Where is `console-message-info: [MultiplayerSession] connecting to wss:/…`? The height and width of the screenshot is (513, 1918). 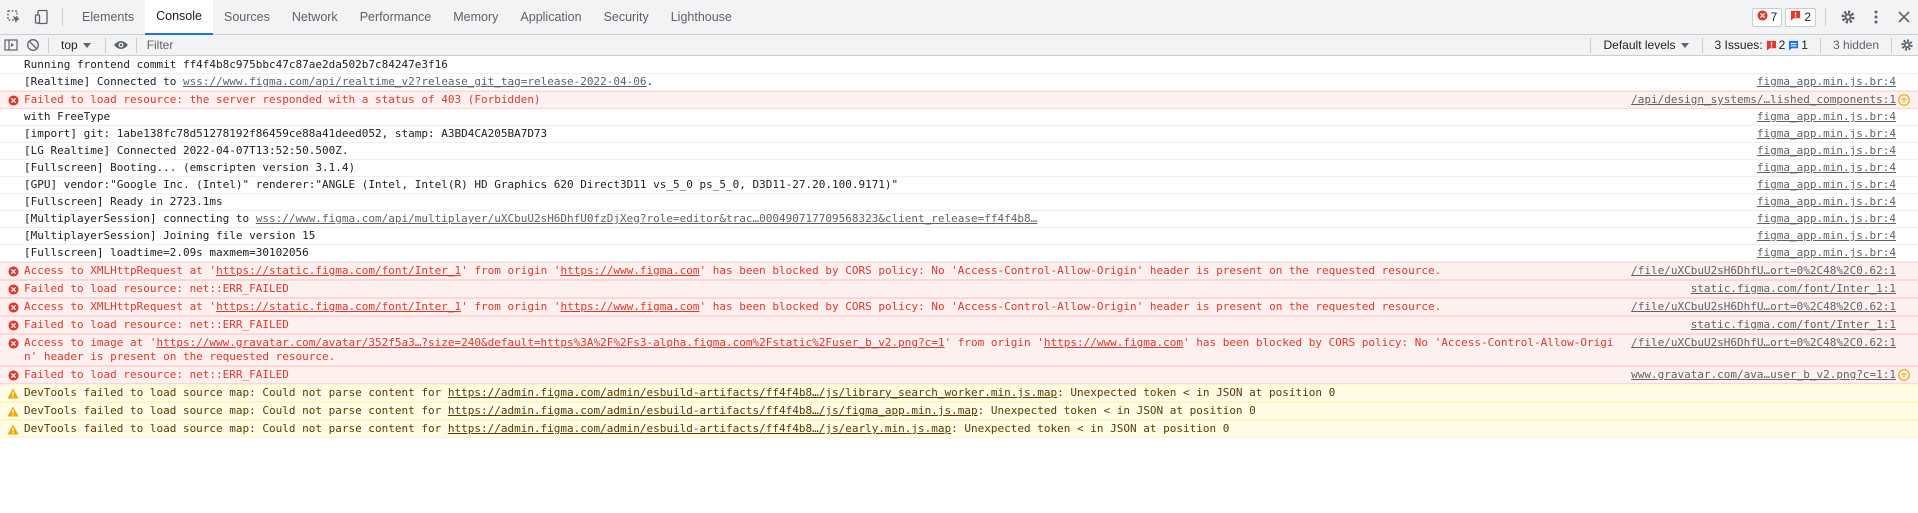 console-message-info: [MultiplayerSession] connecting to wss:/… is located at coordinates (959, 219).